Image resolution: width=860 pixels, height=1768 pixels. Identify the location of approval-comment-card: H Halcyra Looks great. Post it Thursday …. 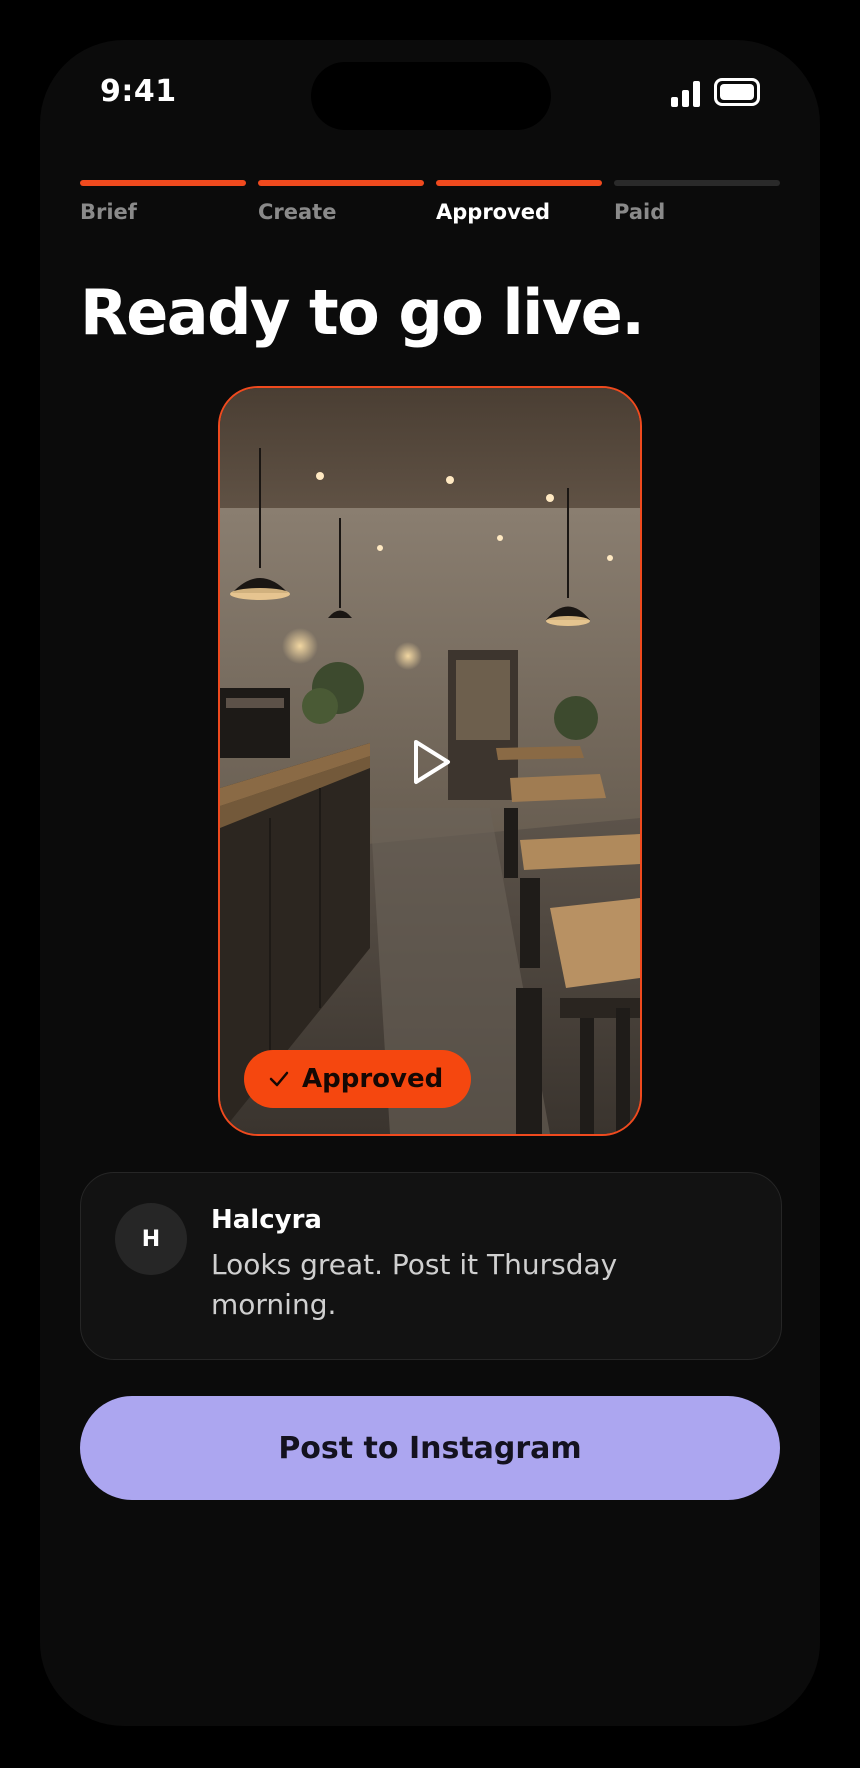
(431, 1266).